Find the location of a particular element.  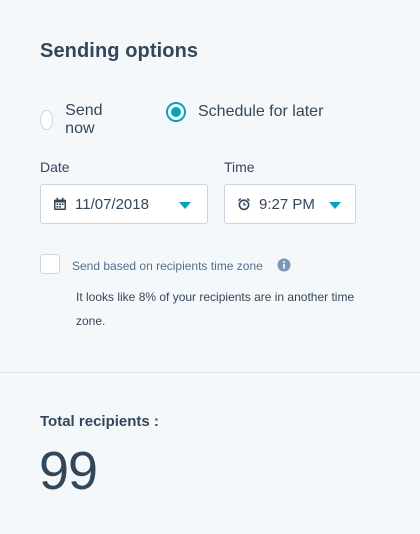

radio-send-now: Send now is located at coordinates (74, 120).